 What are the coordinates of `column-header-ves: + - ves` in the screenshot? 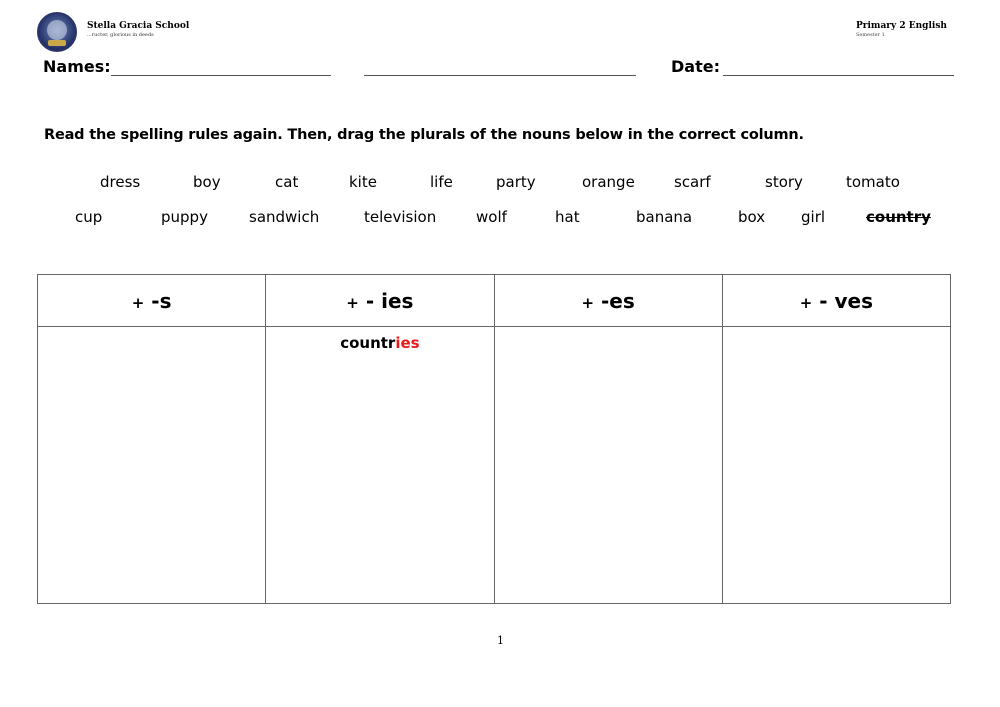 It's located at (836, 300).